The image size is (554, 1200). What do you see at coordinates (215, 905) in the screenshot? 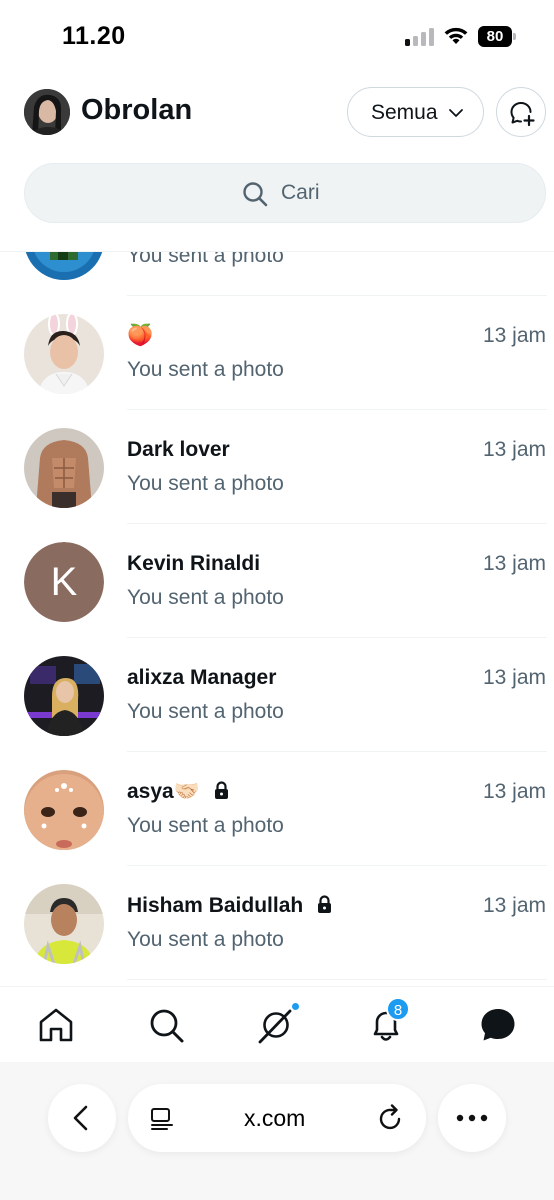
I see `conversation-name-text: Hisham Baidullah` at bounding box center [215, 905].